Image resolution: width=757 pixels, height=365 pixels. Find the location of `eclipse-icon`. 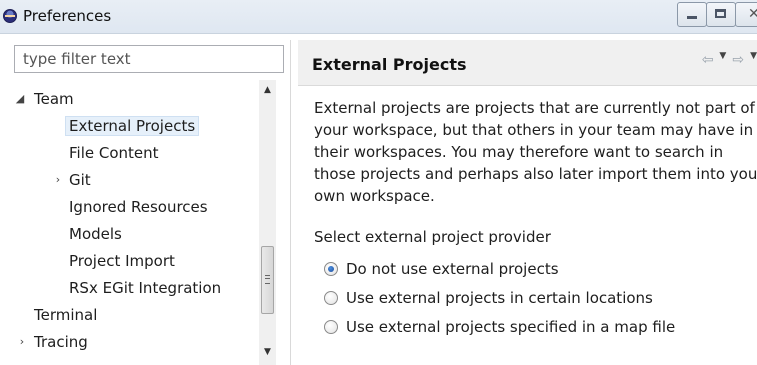

eclipse-icon is located at coordinates (10, 16).